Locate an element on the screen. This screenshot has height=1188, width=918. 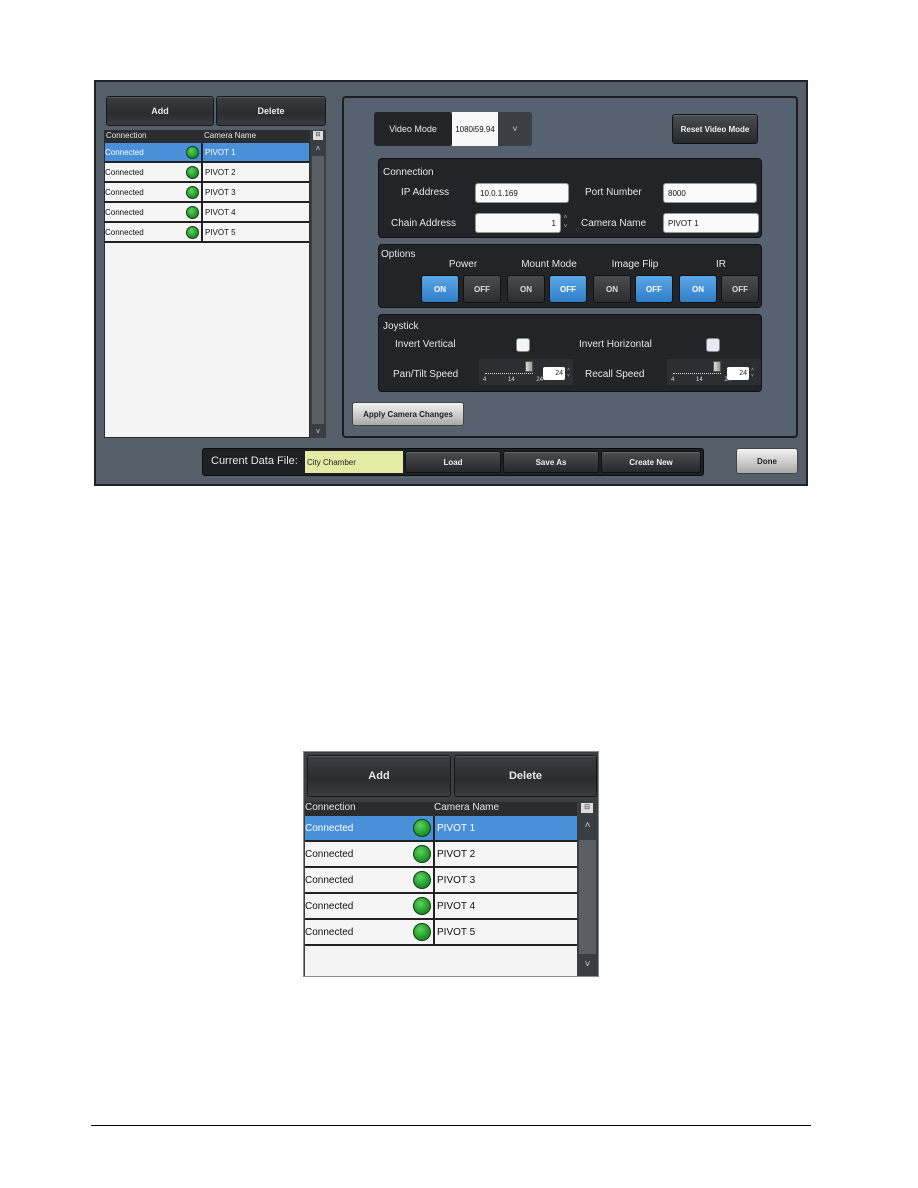
camera-name-input: PIVOT 1 is located at coordinates (711, 223).